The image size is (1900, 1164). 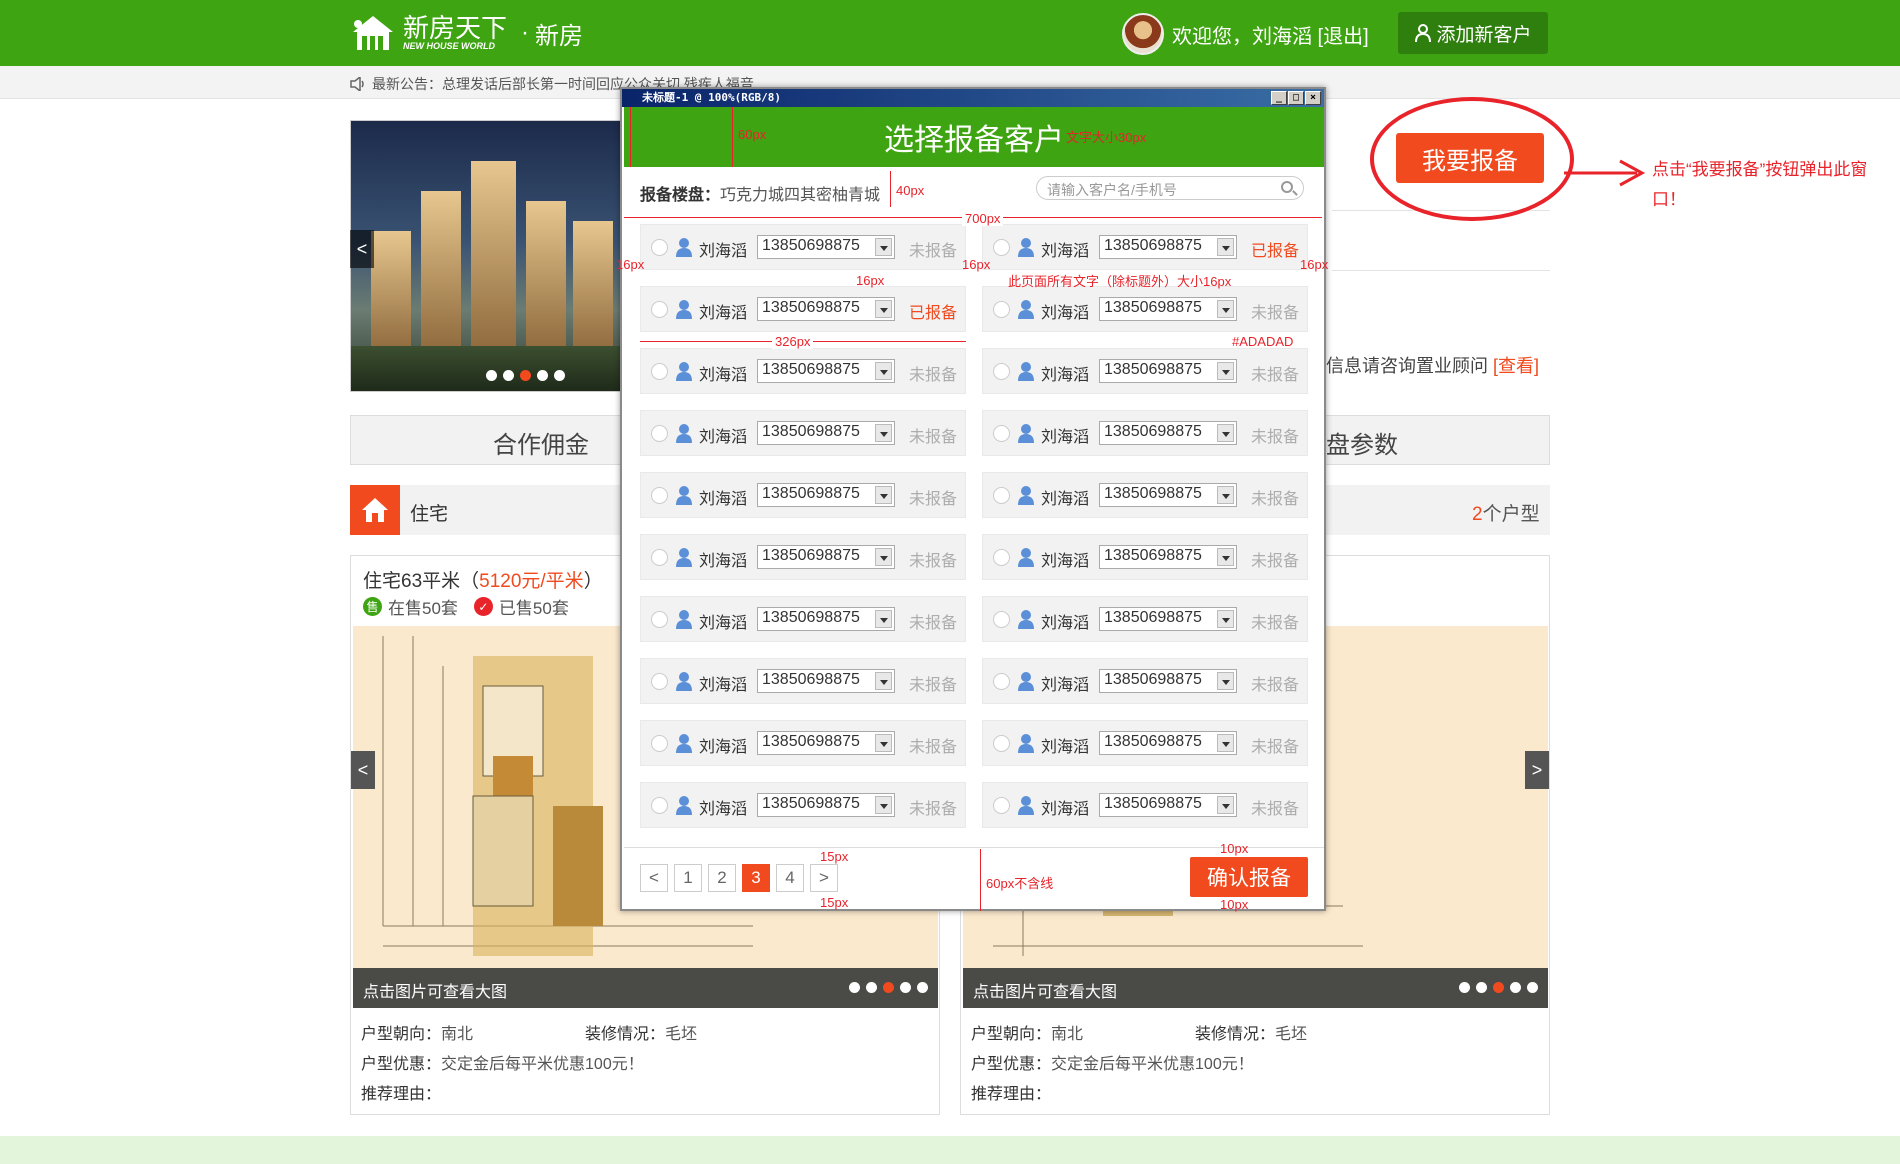 What do you see at coordinates (362, 249) in the screenshot?
I see `slider-prev-arrow: <` at bounding box center [362, 249].